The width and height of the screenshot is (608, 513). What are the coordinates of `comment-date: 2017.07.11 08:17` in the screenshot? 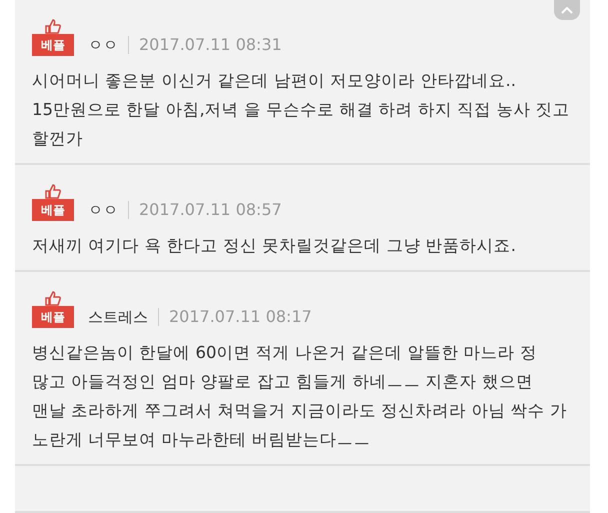 It's located at (240, 317).